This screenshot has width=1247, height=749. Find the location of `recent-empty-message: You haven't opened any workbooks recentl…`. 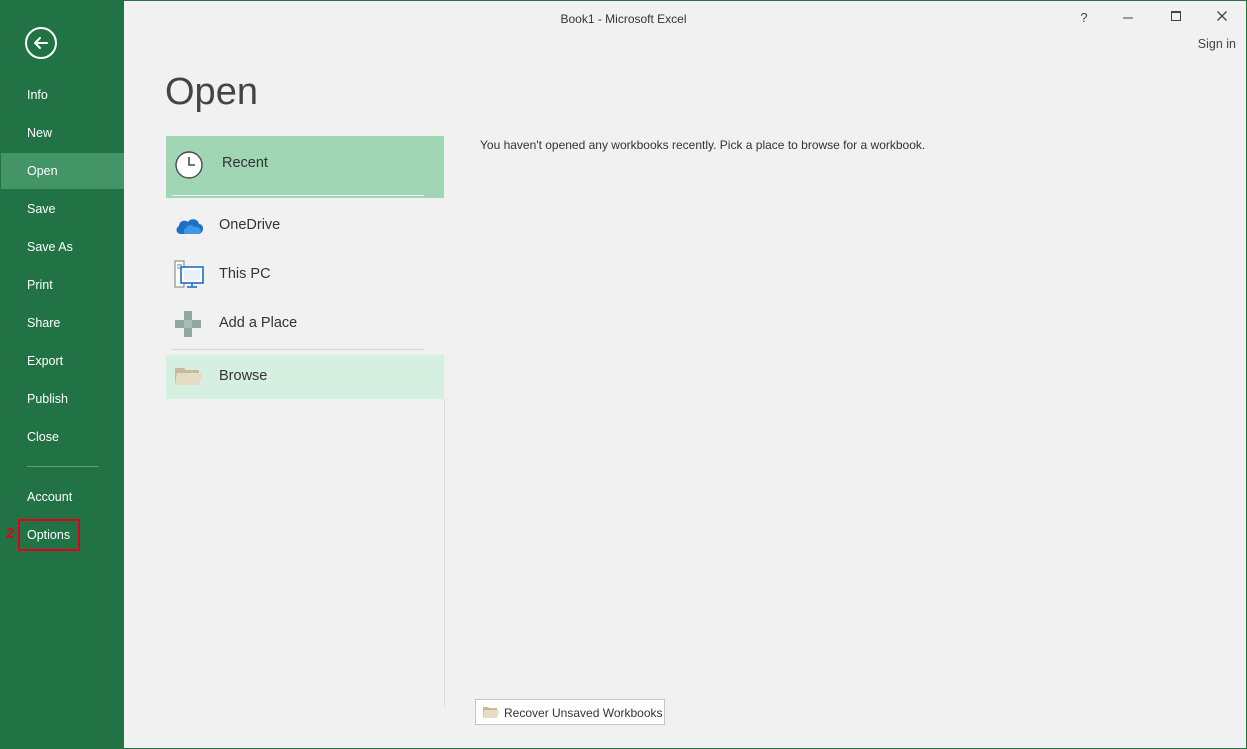

recent-empty-message: You haven't opened any workbooks recentl… is located at coordinates (703, 145).